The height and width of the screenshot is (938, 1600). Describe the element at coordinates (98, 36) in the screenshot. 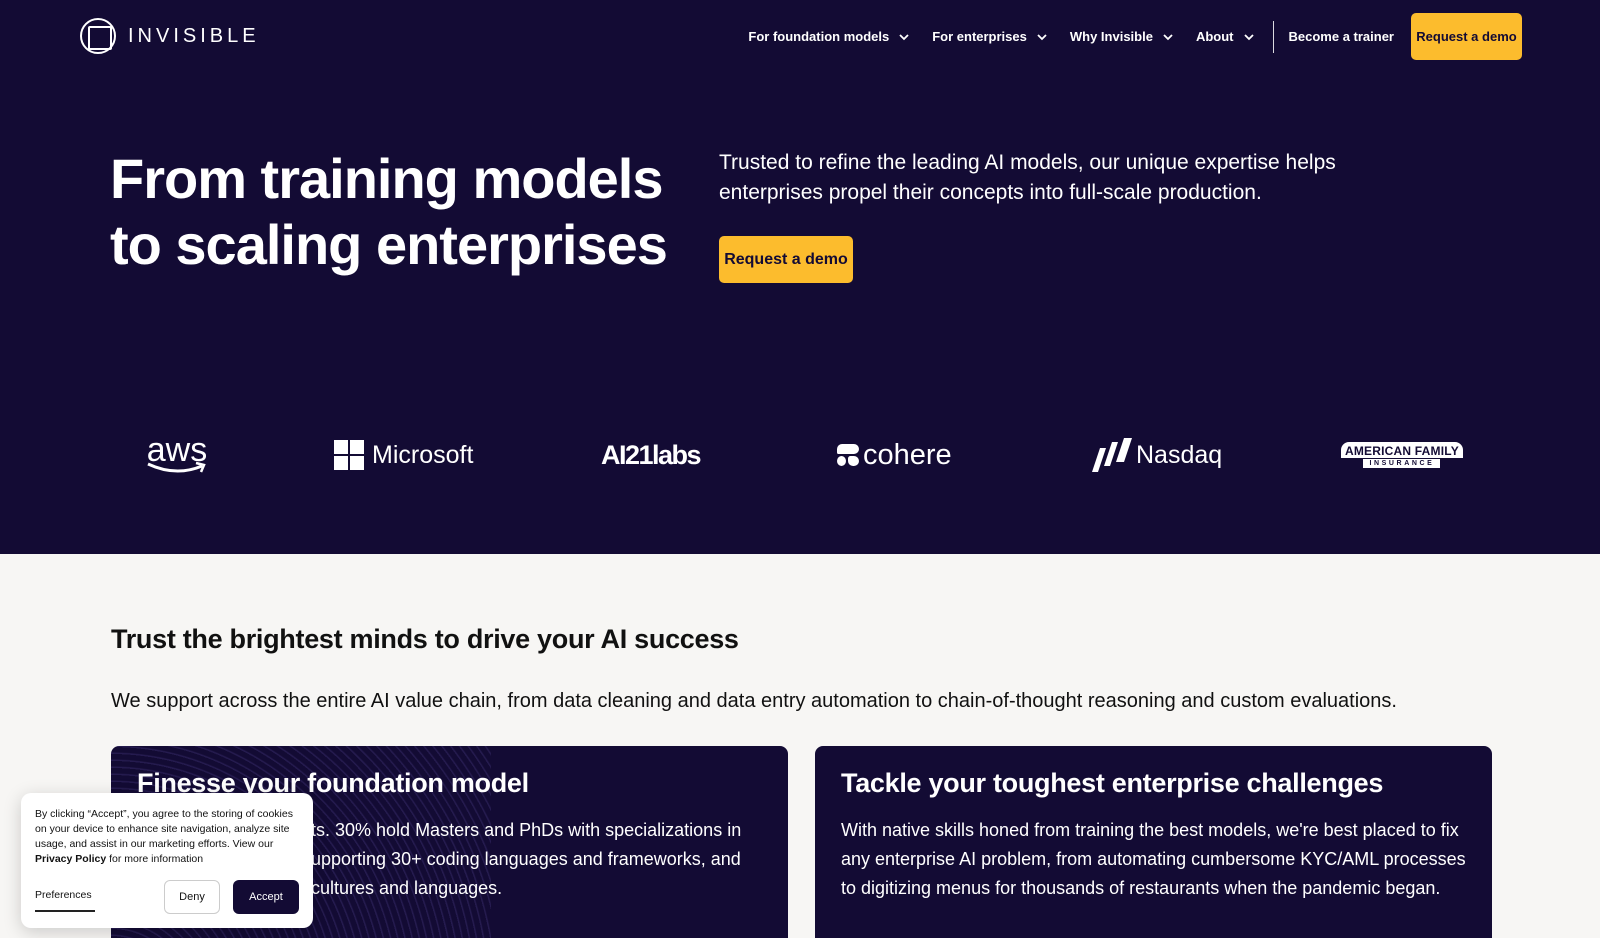

I see `logo-mark-icon` at that location.